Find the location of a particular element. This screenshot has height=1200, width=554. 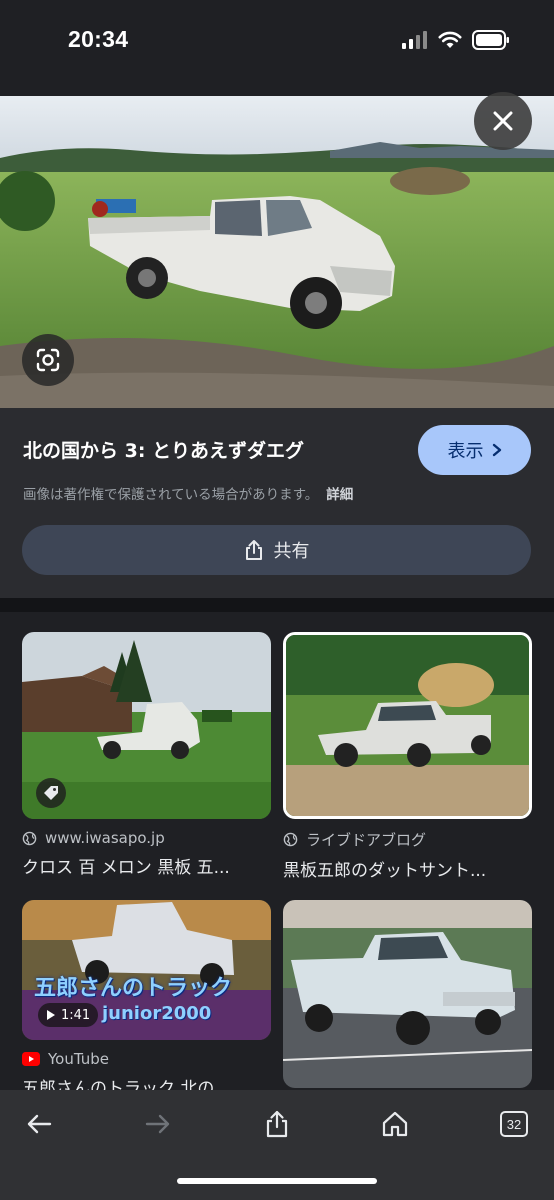

video-duration-badge: 1:41 is located at coordinates (68, 1015).